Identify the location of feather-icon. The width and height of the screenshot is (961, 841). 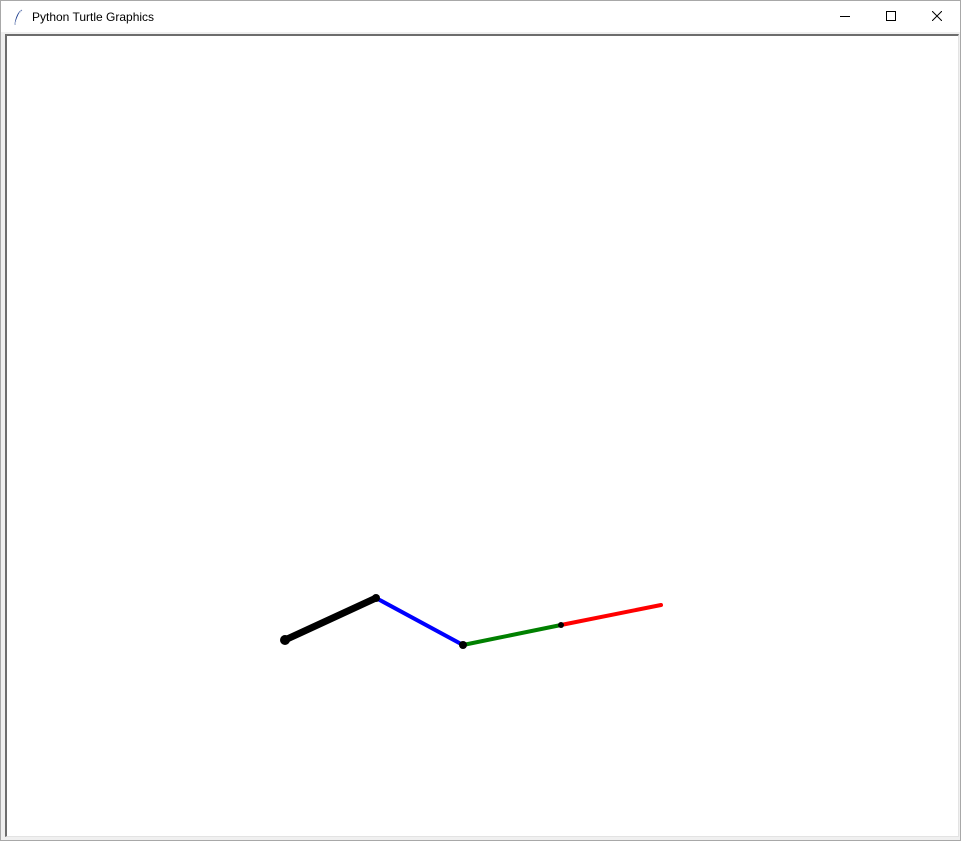
(18, 16).